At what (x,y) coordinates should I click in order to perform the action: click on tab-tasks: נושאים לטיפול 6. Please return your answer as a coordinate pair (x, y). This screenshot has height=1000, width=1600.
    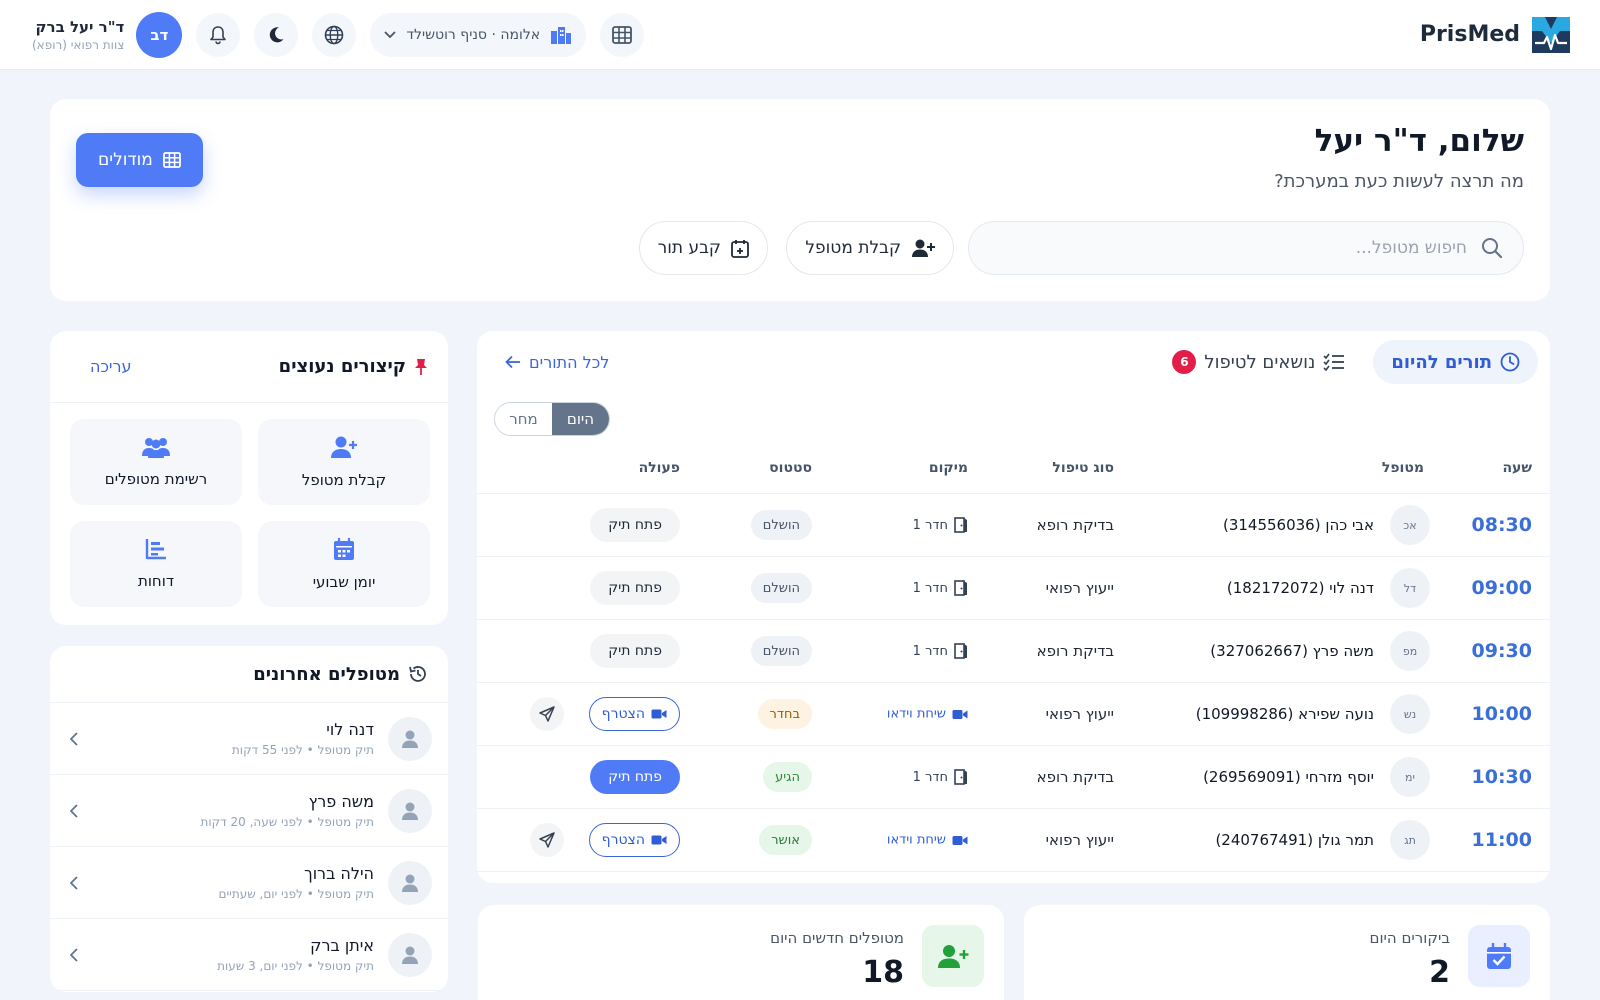
    Looking at the image, I should click on (1258, 362).